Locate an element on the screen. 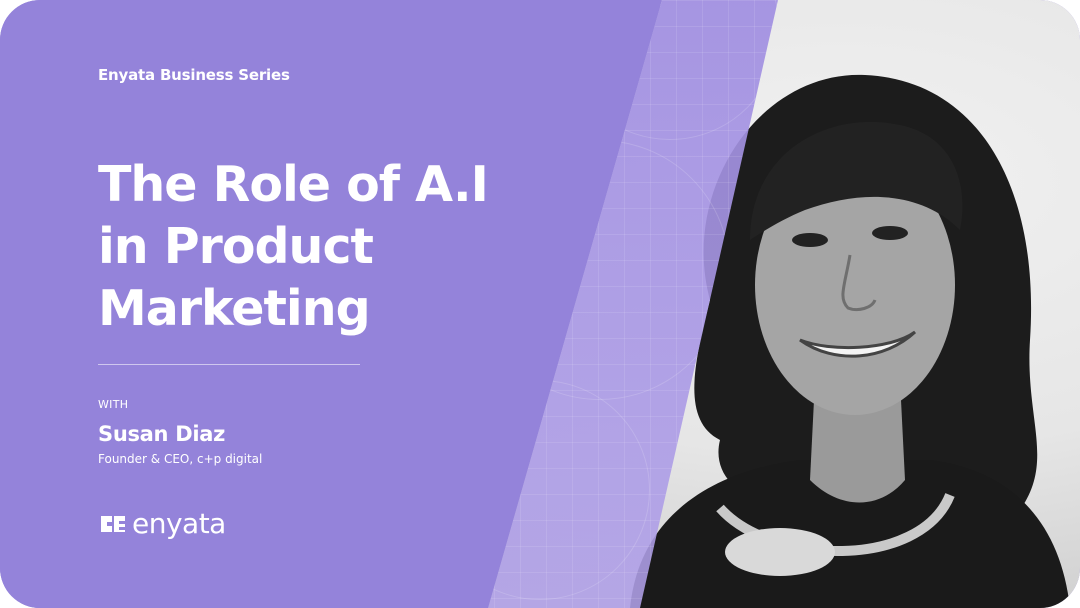 The image size is (1080, 608). page-title: The Role of A.I in Product Marketing is located at coordinates (318, 247).